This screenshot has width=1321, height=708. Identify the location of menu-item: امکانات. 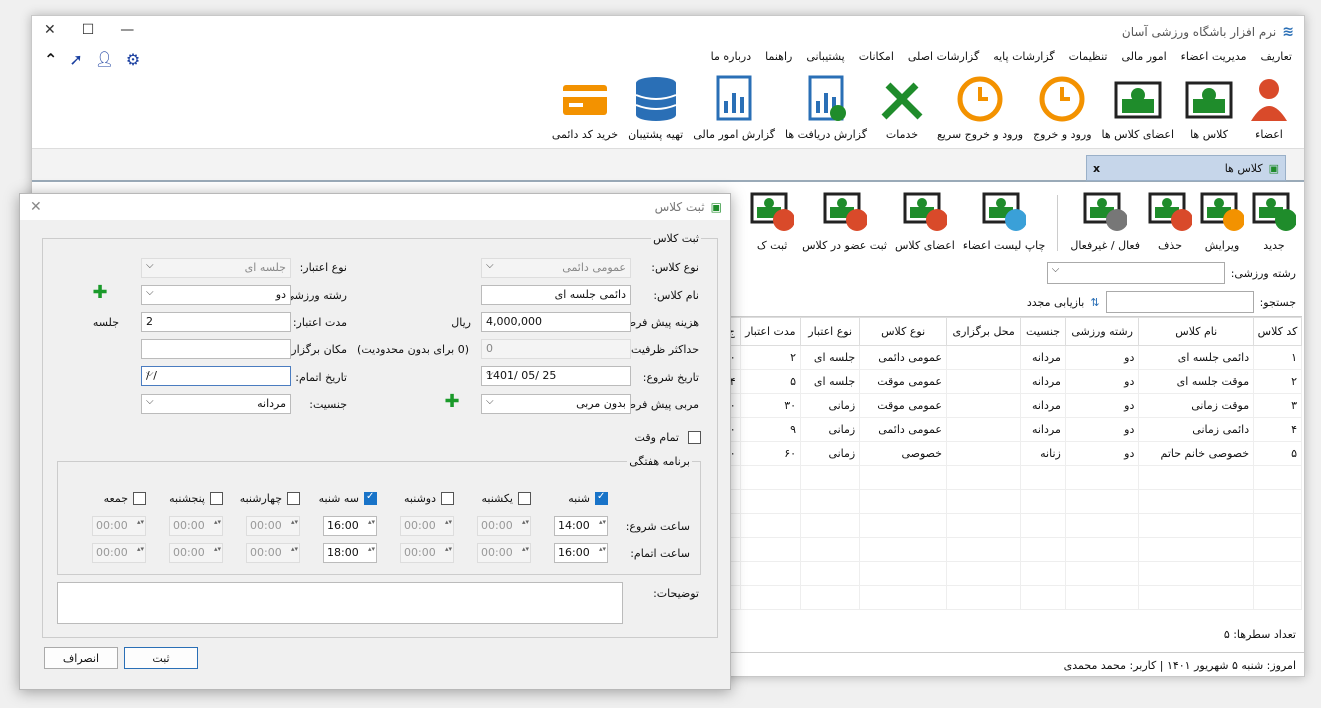
(876, 56).